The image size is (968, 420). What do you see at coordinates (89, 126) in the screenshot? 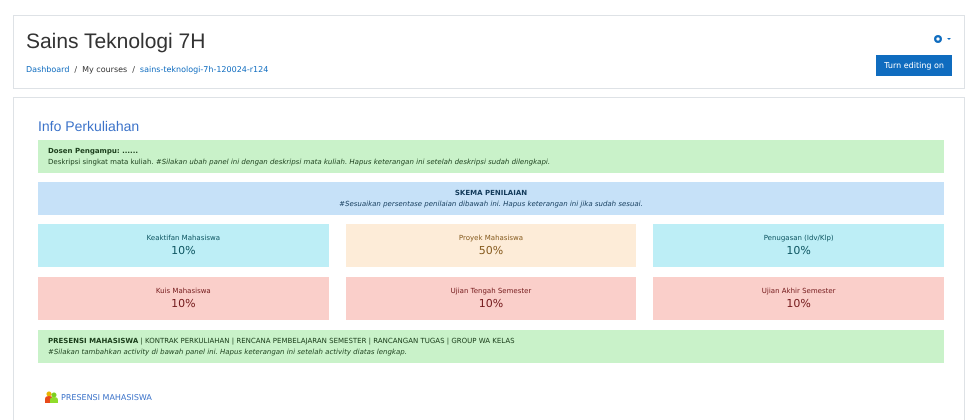
I see `section-title: Info Perkuliahan` at bounding box center [89, 126].